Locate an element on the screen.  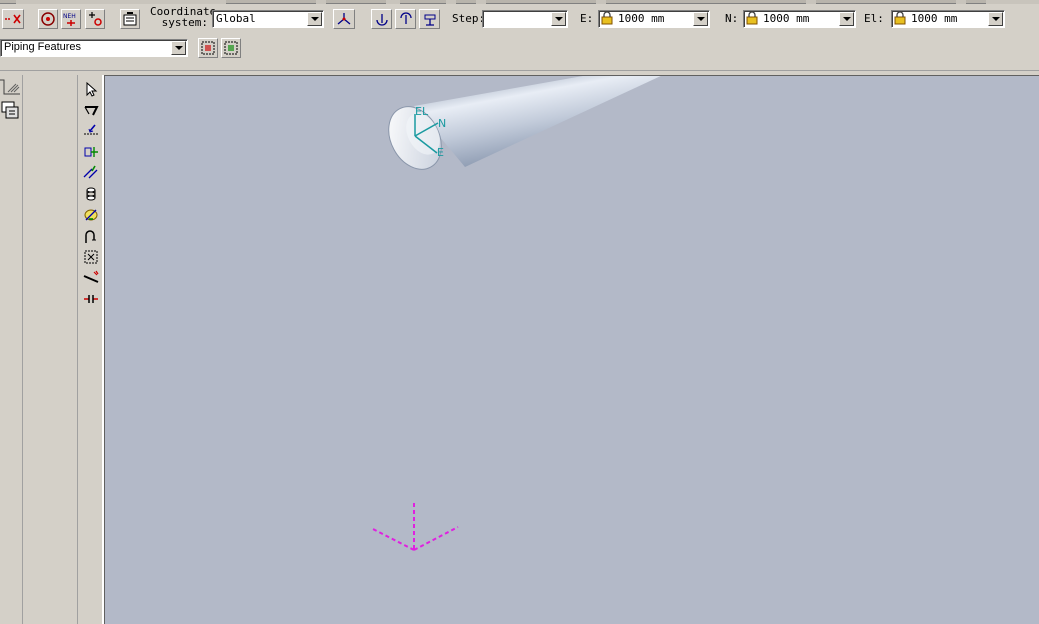
insert-turn-button is located at coordinates (90, 235).